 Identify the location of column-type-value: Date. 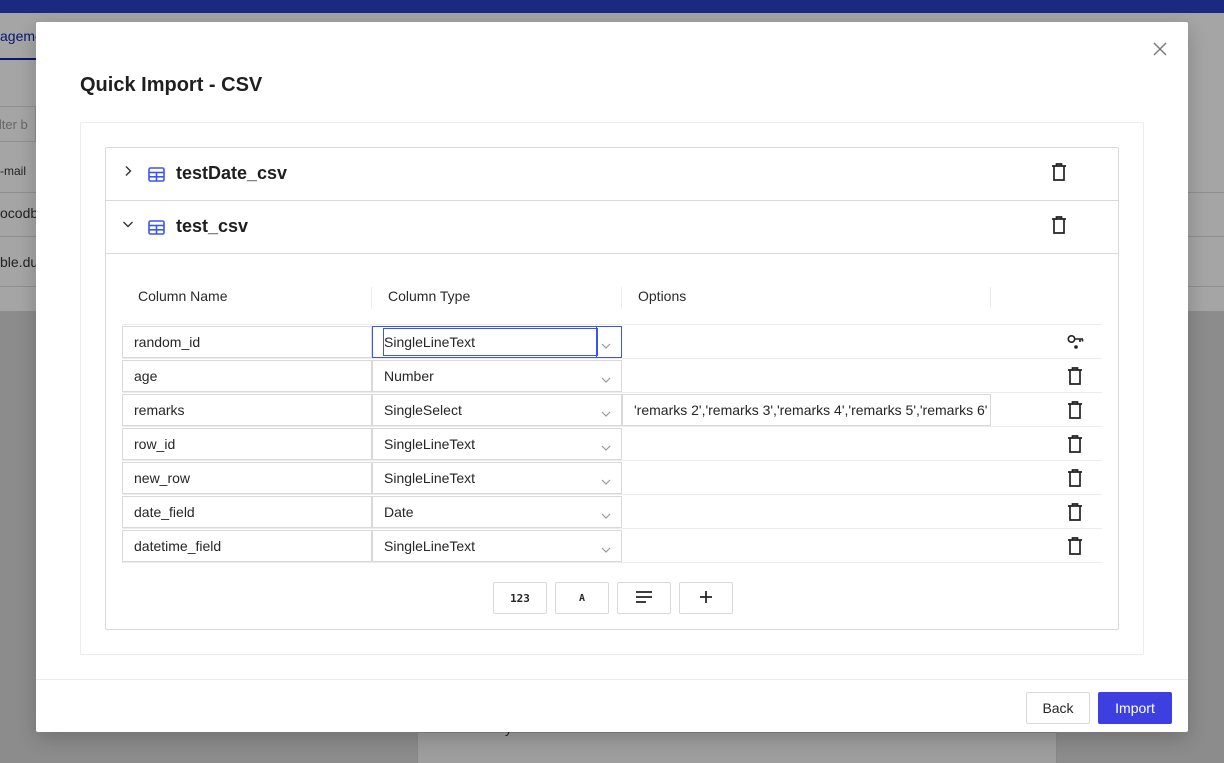
(399, 512).